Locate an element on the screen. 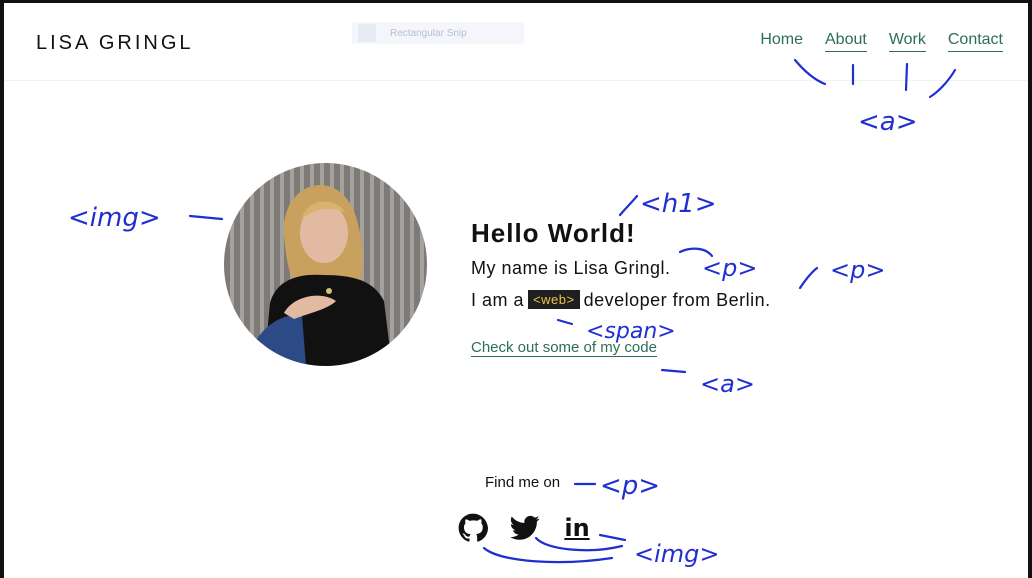  main-nav: Home About Work Contact is located at coordinates (881, 41).